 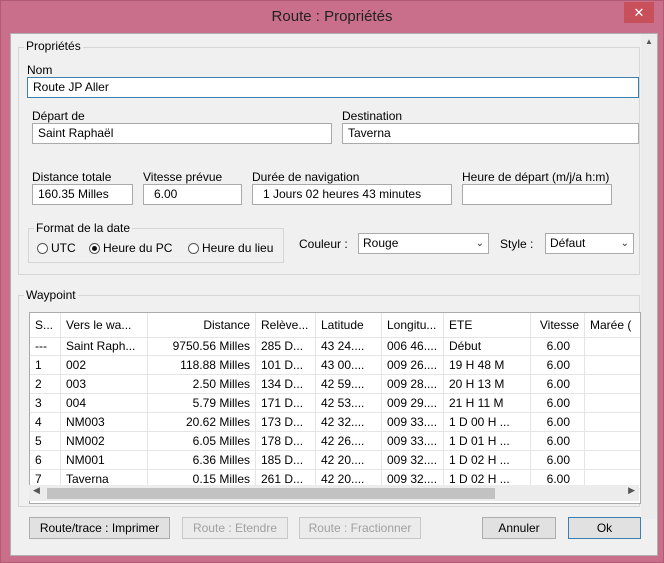 What do you see at coordinates (45, 365) in the screenshot?
I see `cell-seq: 1` at bounding box center [45, 365].